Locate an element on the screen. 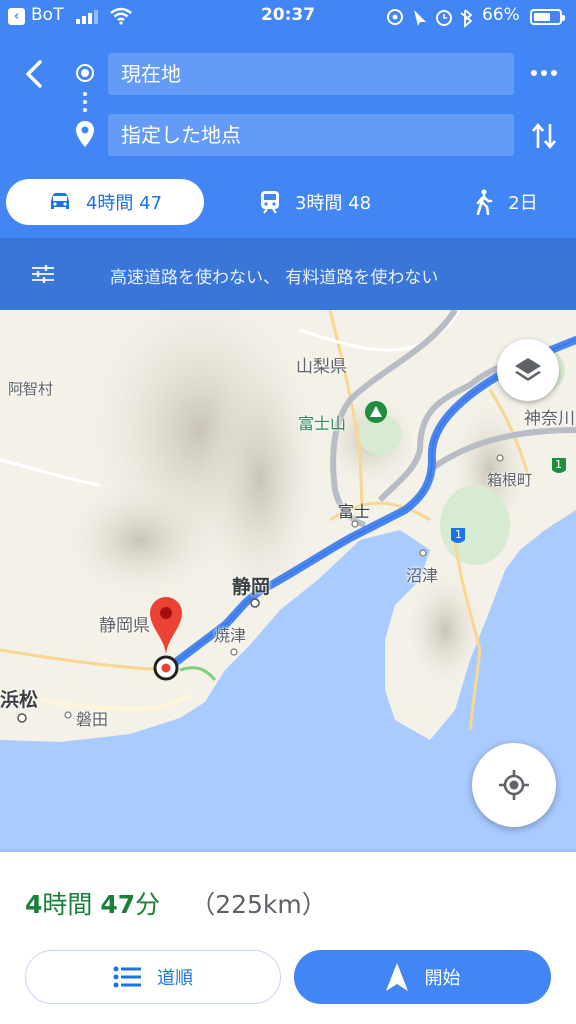  map-layers-button is located at coordinates (528, 370).